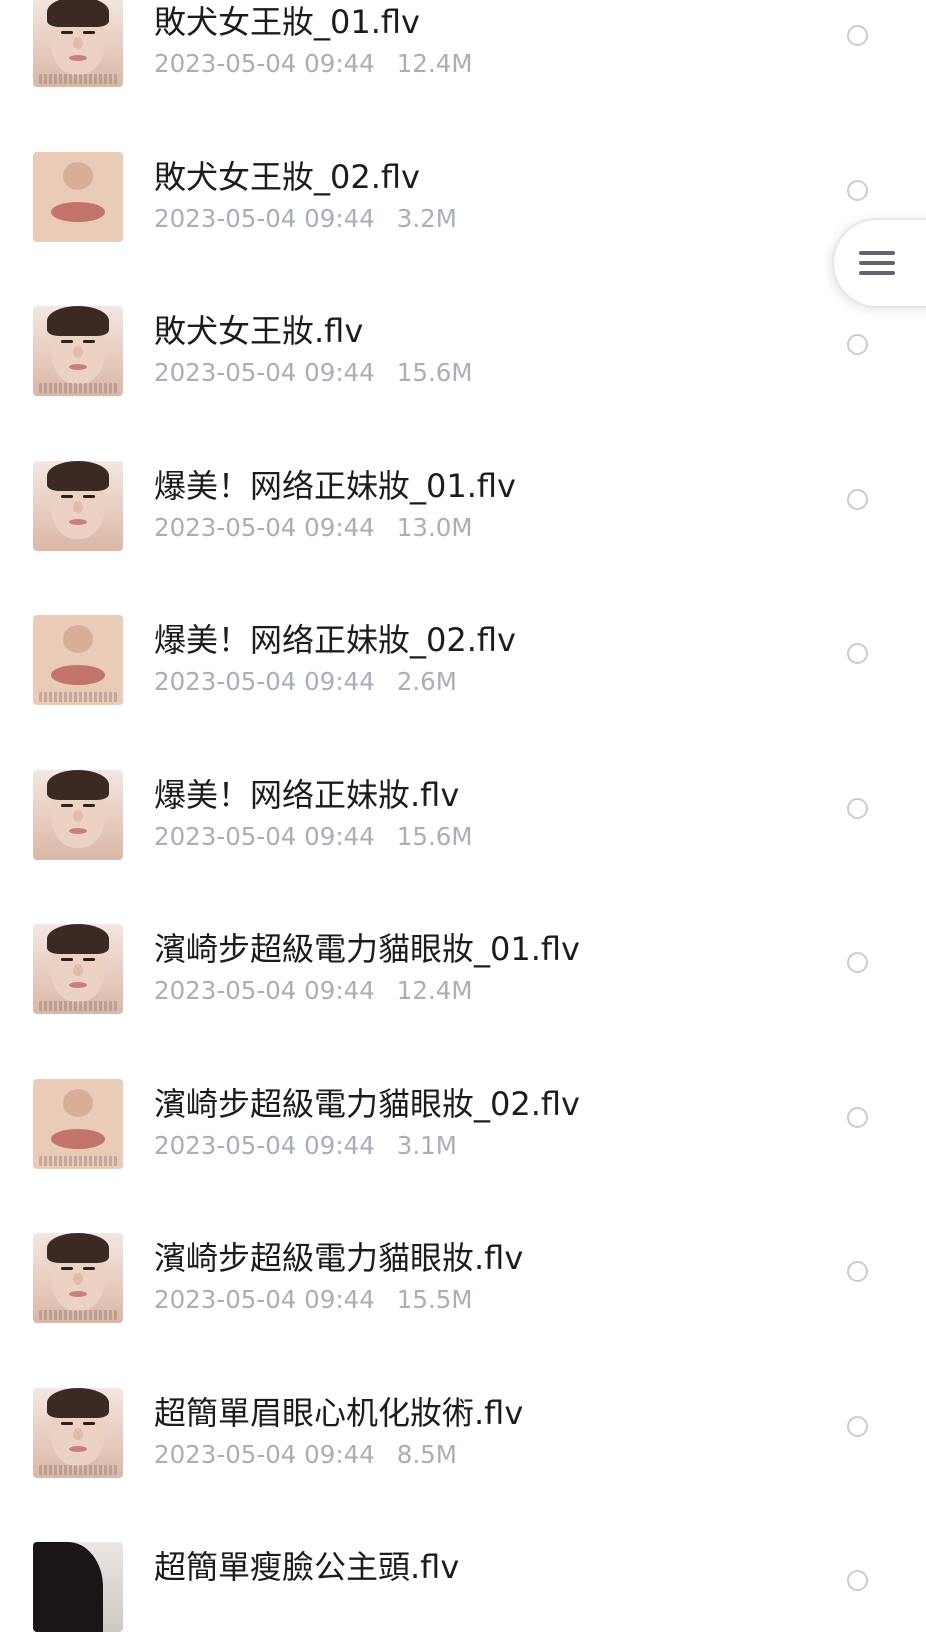 The height and width of the screenshot is (1632, 926). I want to click on file-name: 超簡單眉眼心机化妝術.flv, so click(339, 1412).